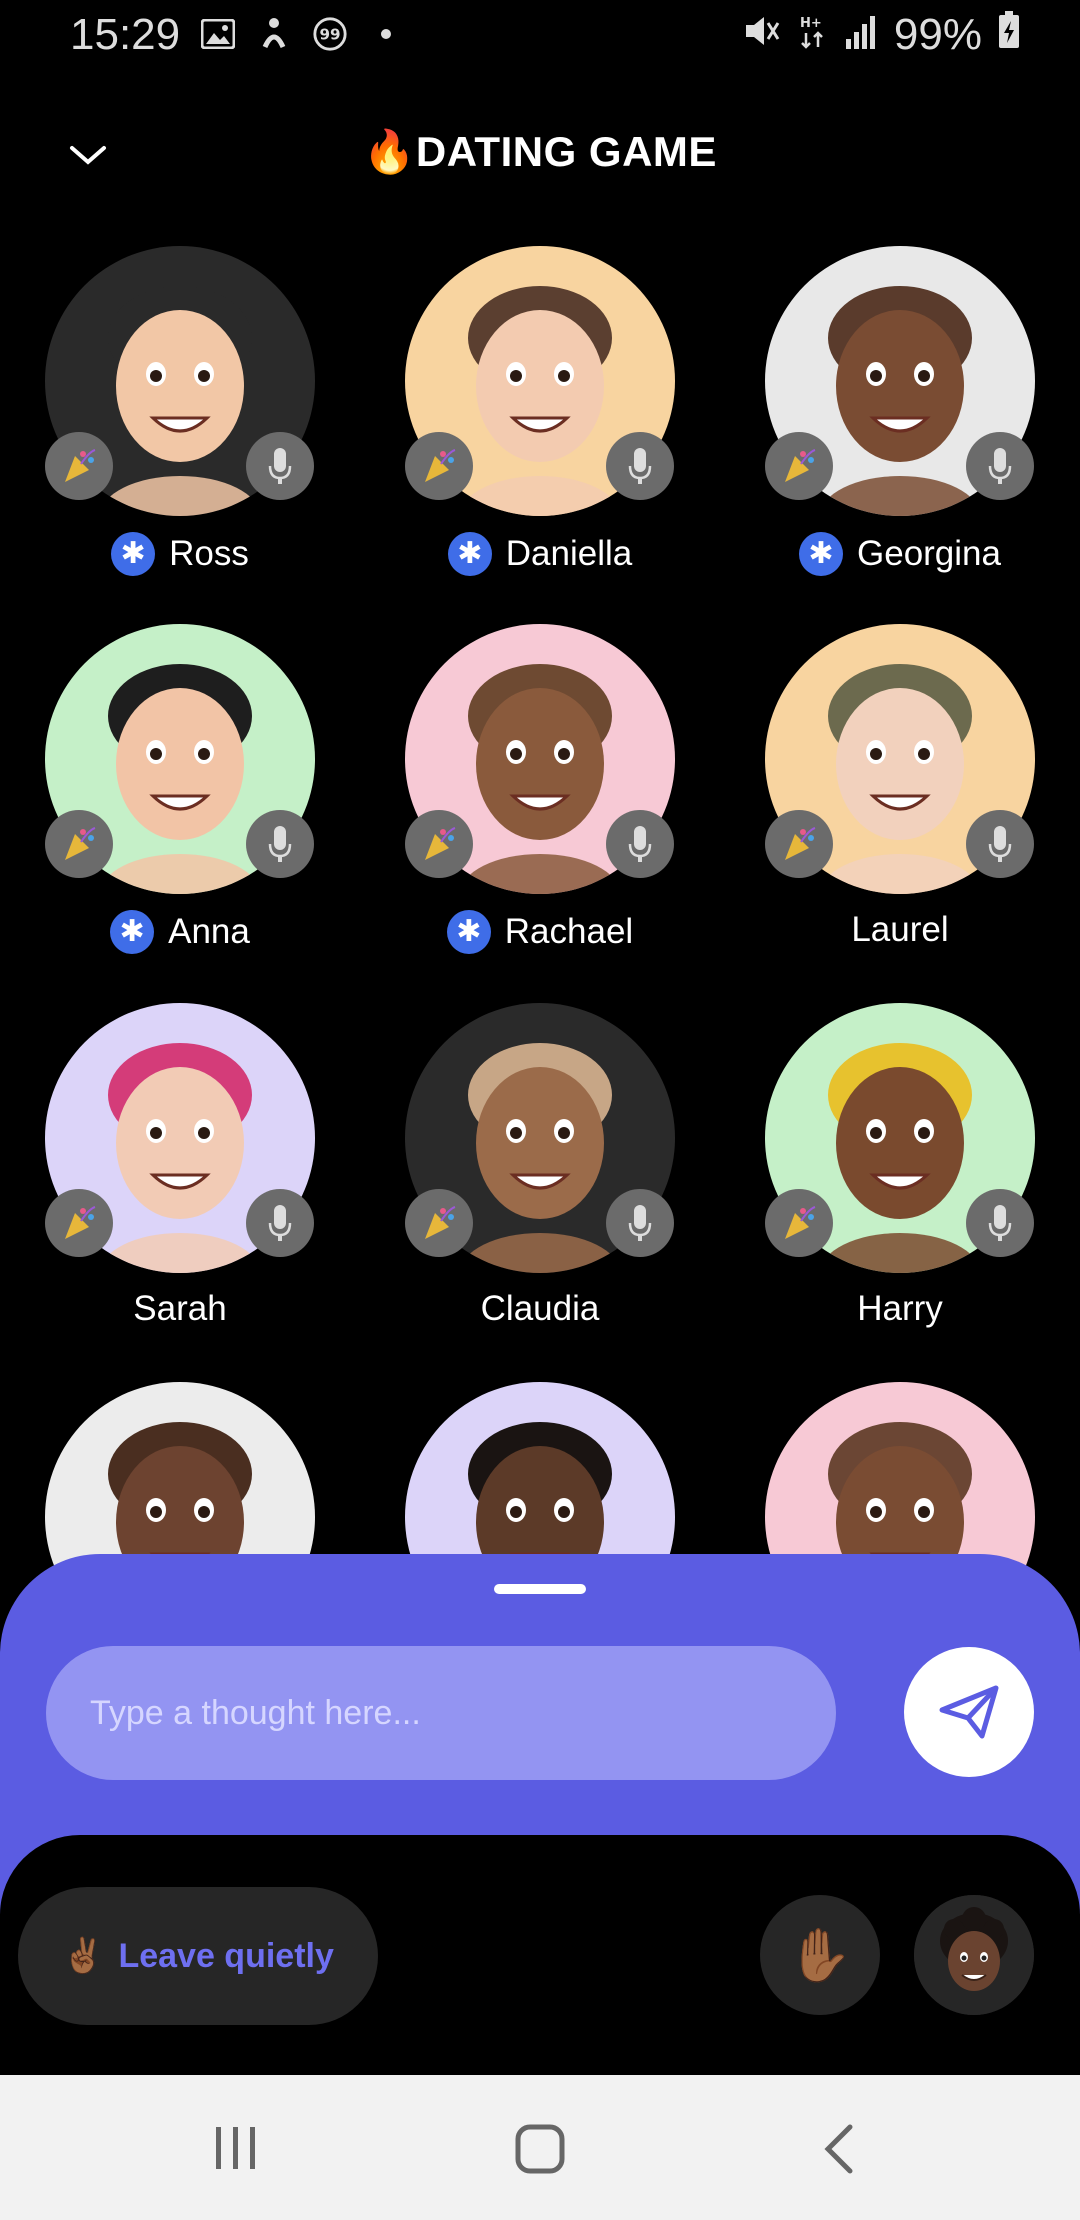 Image resolution: width=1080 pixels, height=2220 pixels. What do you see at coordinates (540, 1193) in the screenshot?
I see `participant-card: Claudia` at bounding box center [540, 1193].